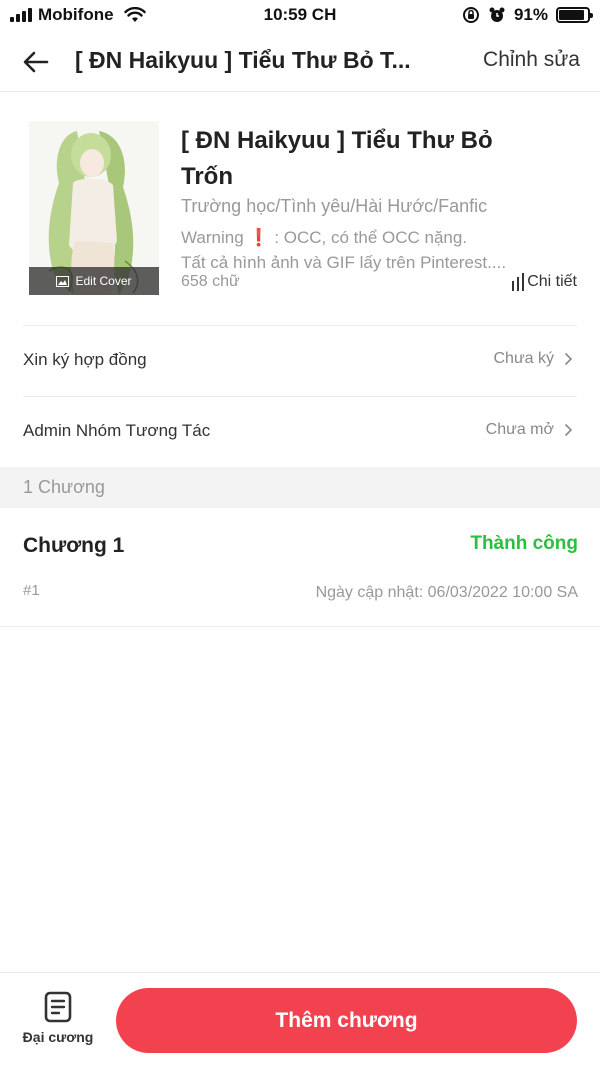 The width and height of the screenshot is (600, 1067). I want to click on battery-fill, so click(572, 15).